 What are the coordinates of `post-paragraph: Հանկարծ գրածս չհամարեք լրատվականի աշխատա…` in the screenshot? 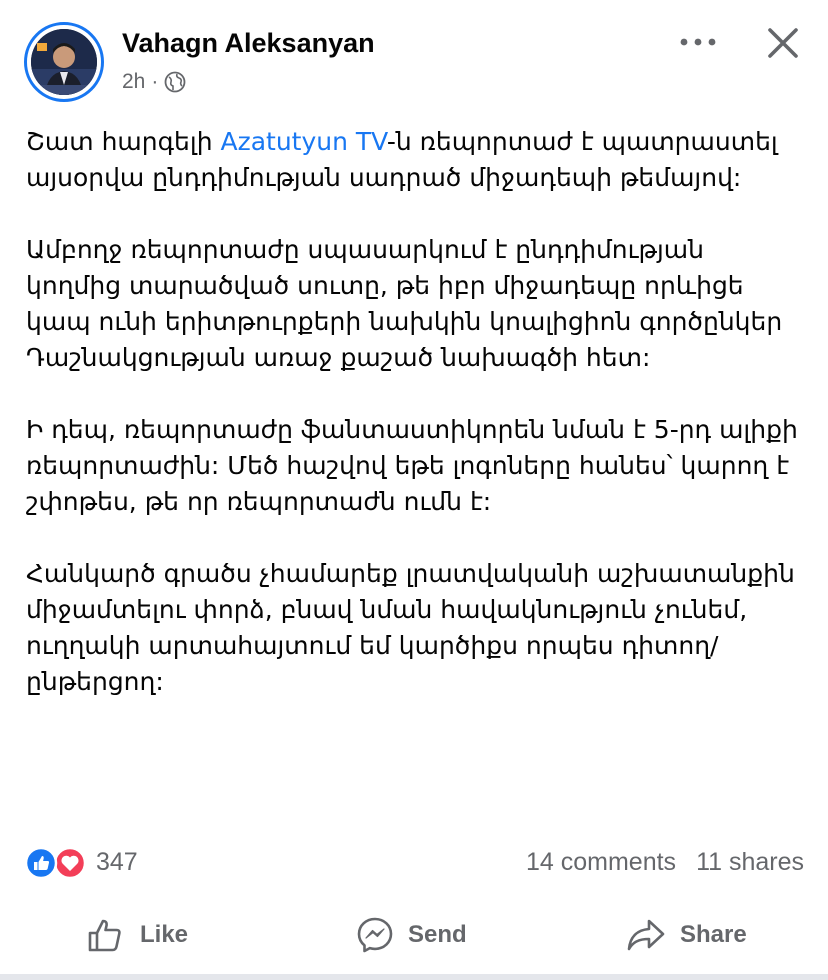 It's located at (410, 627).